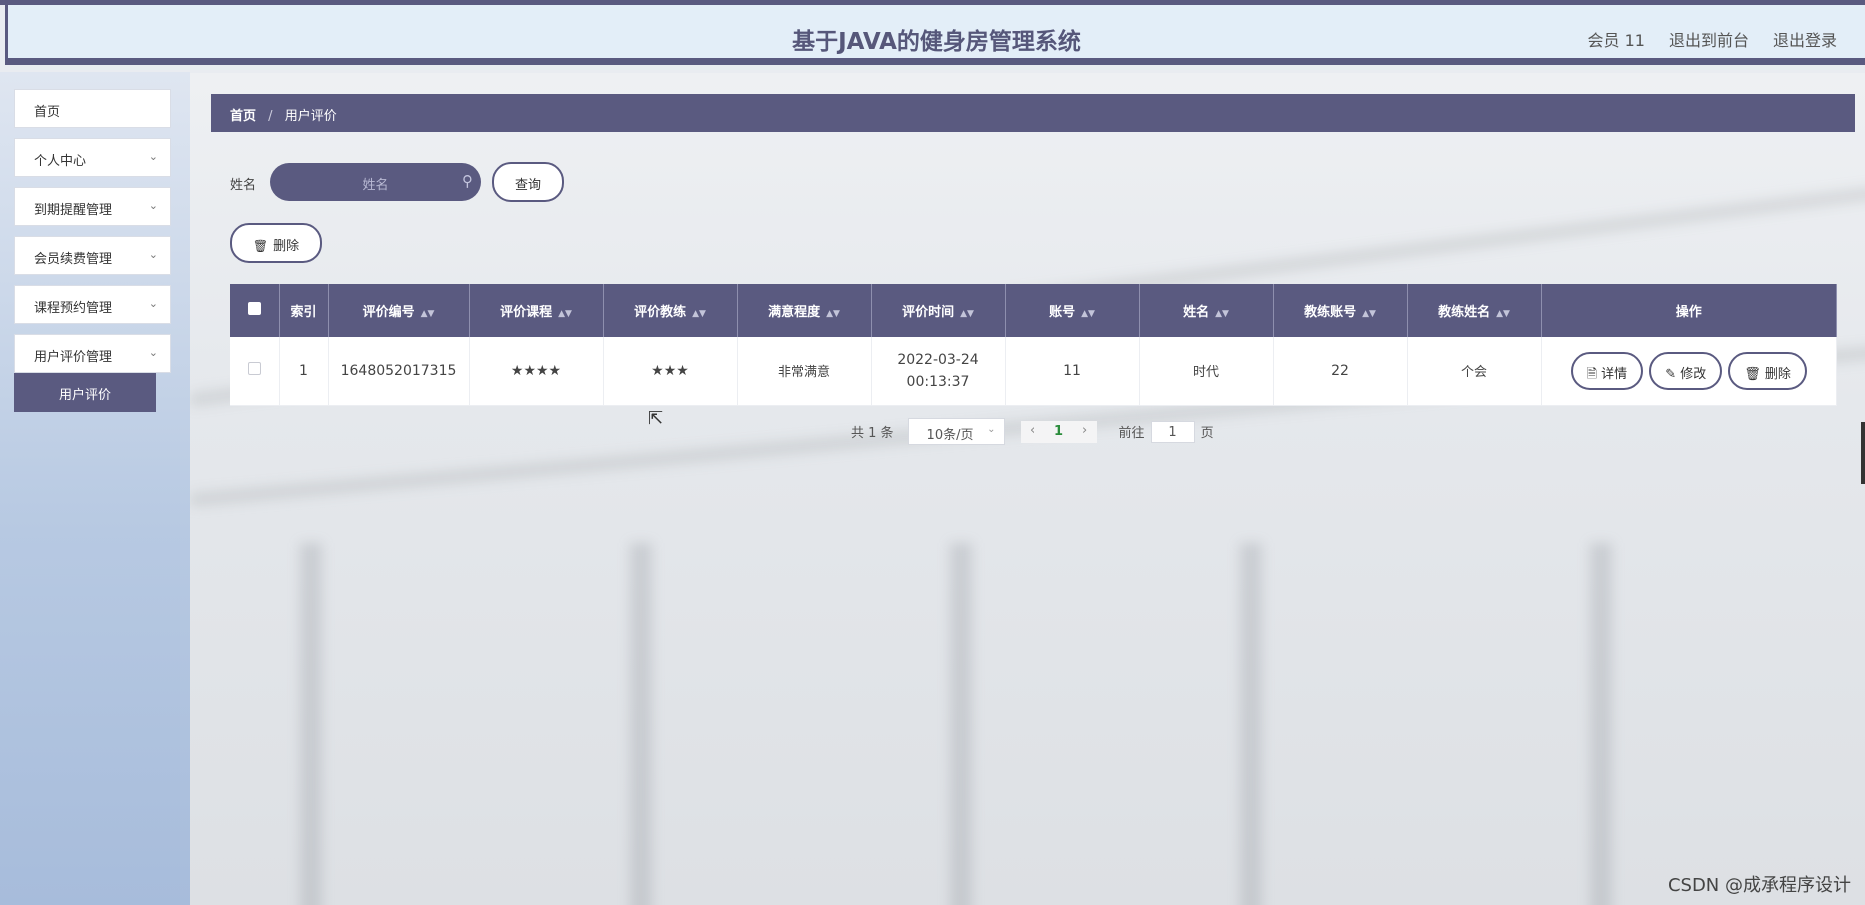 Image resolution: width=1865 pixels, height=905 pixels. I want to click on chevron-left-icon: ‹, so click(1032, 430).